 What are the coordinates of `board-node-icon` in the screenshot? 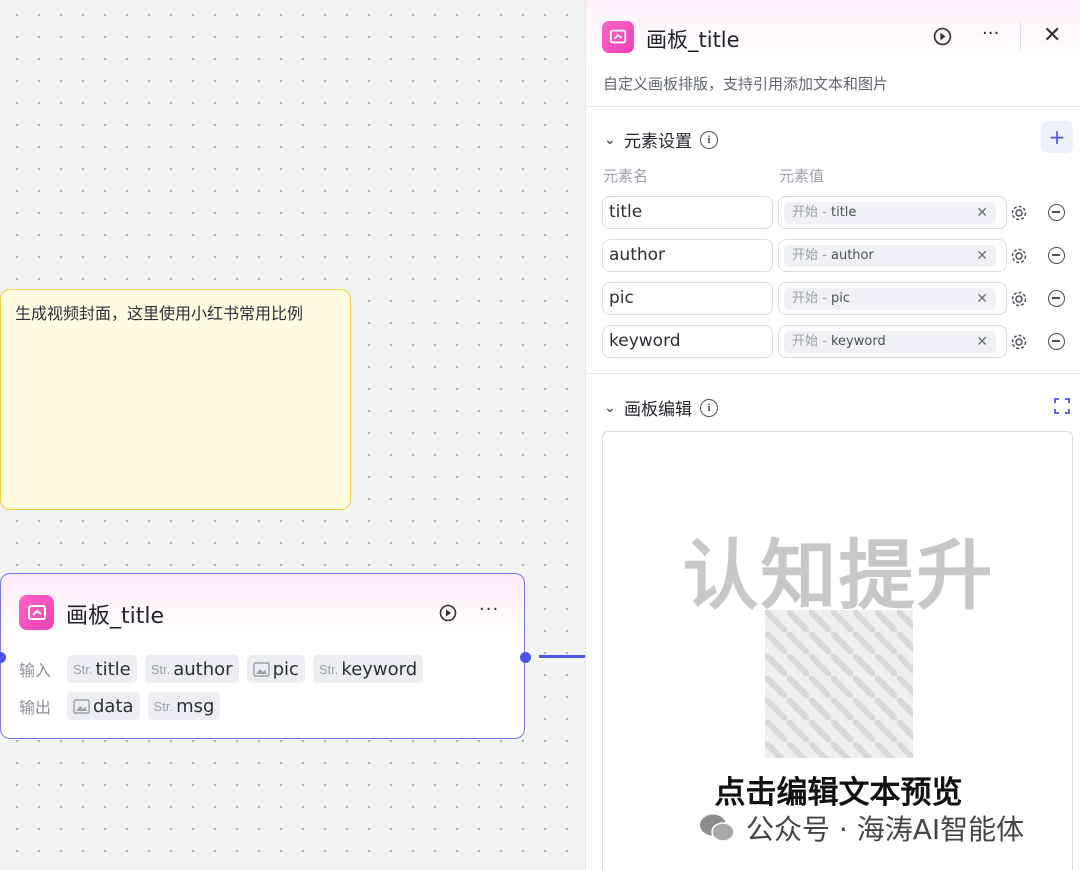 It's located at (36, 612).